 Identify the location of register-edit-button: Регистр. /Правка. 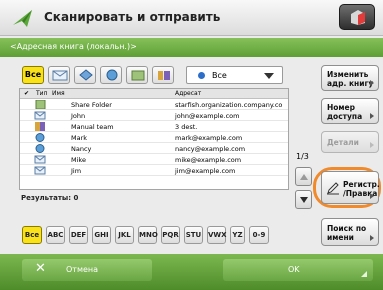
(350, 187).